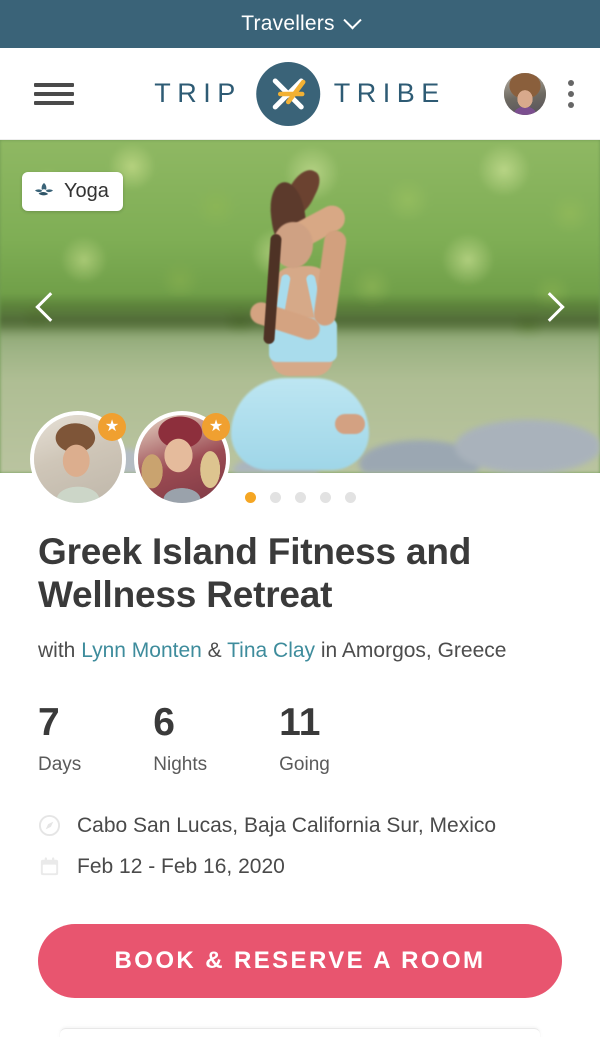 This screenshot has height=1037, width=600. I want to click on compass-location-icon, so click(49, 825).